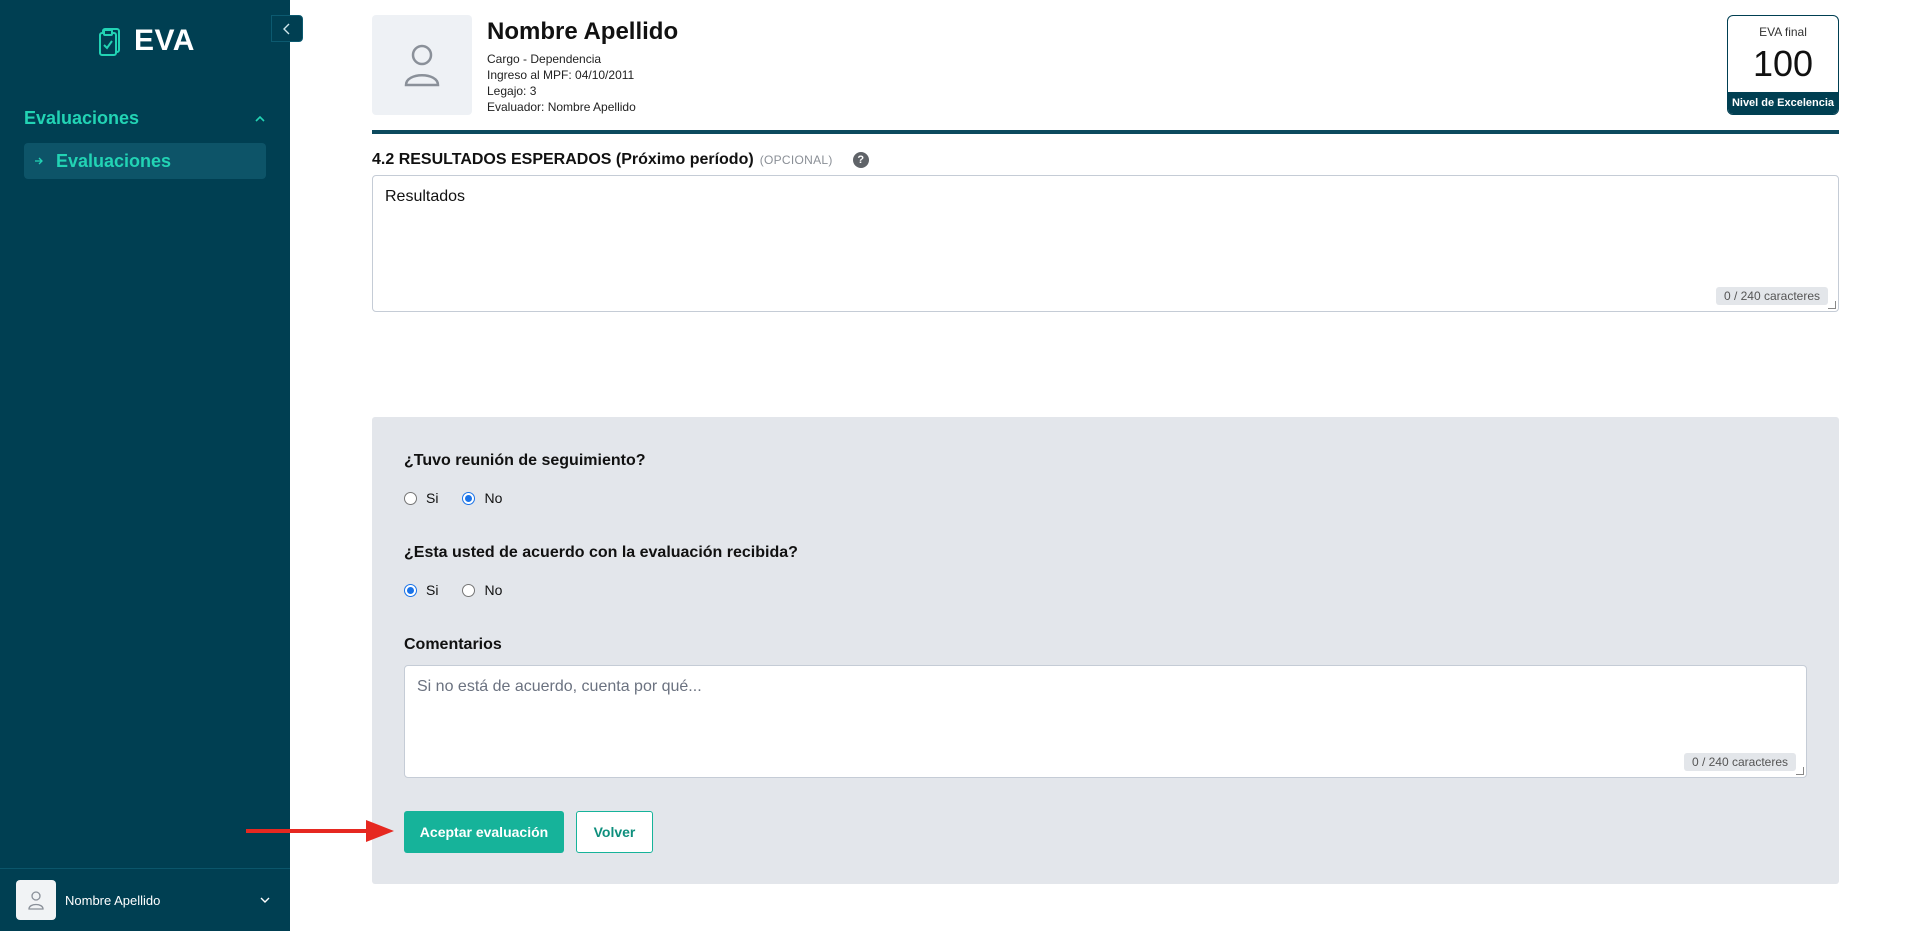 Image resolution: width=1920 pixels, height=931 pixels. Describe the element at coordinates (109, 42) in the screenshot. I see `clipboard-check-icon` at that location.